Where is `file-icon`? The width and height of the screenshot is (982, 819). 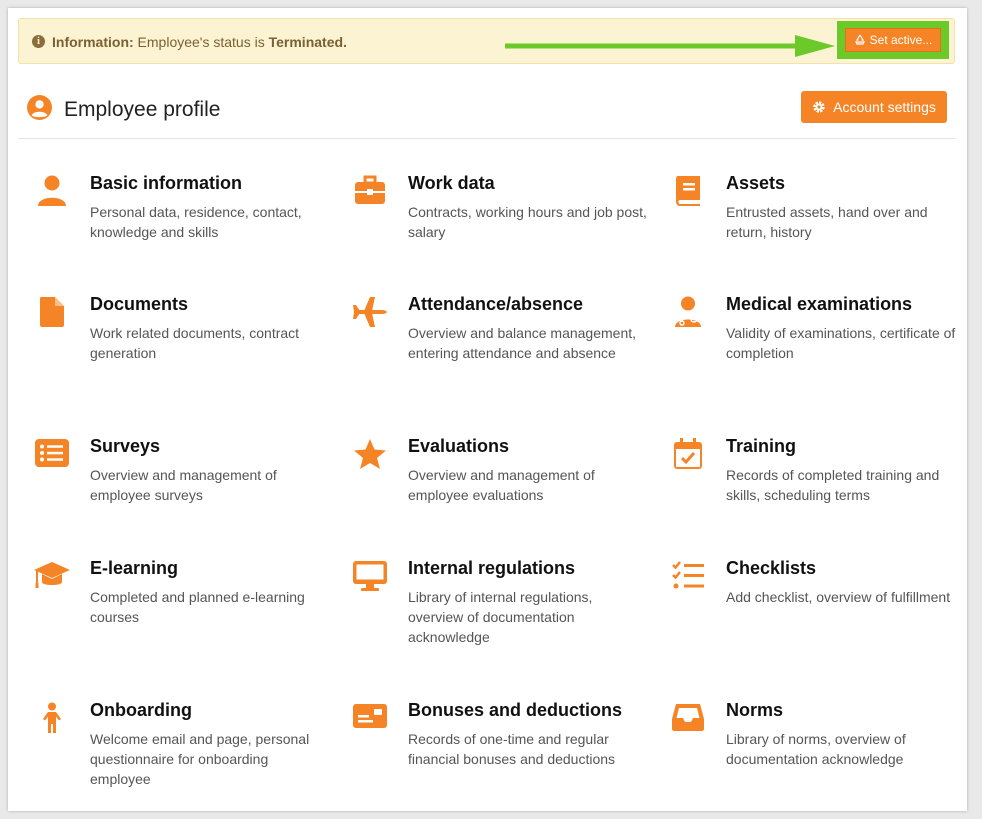
file-icon is located at coordinates (52, 314).